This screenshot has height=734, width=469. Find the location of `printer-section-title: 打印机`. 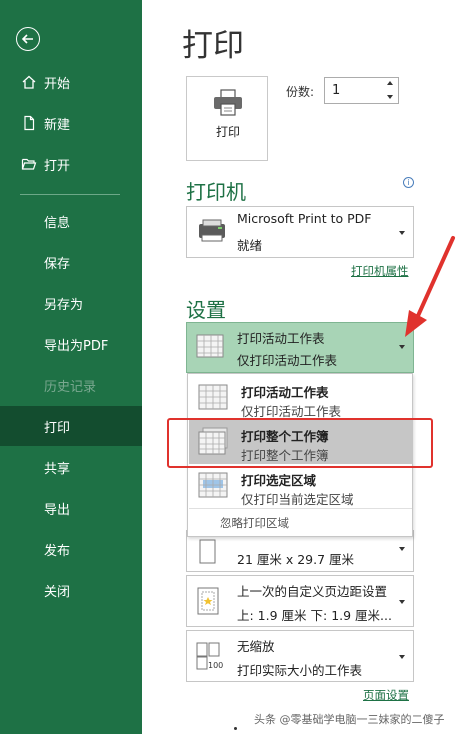

printer-section-title: 打印机 is located at coordinates (216, 192).